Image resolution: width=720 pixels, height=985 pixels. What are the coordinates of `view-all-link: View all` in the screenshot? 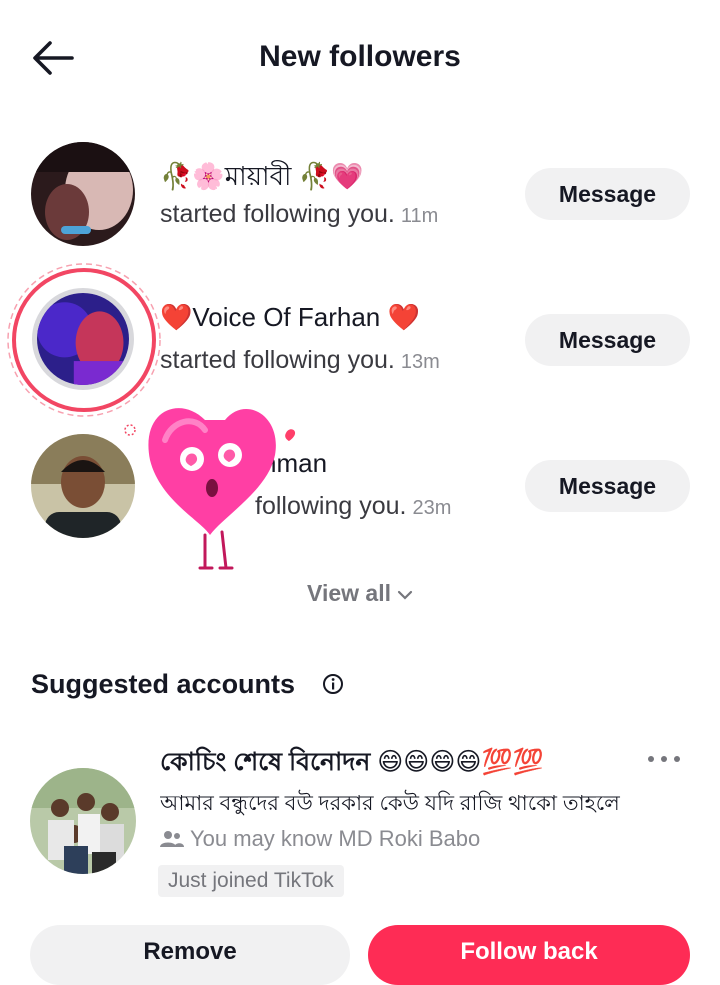 It's located at (360, 593).